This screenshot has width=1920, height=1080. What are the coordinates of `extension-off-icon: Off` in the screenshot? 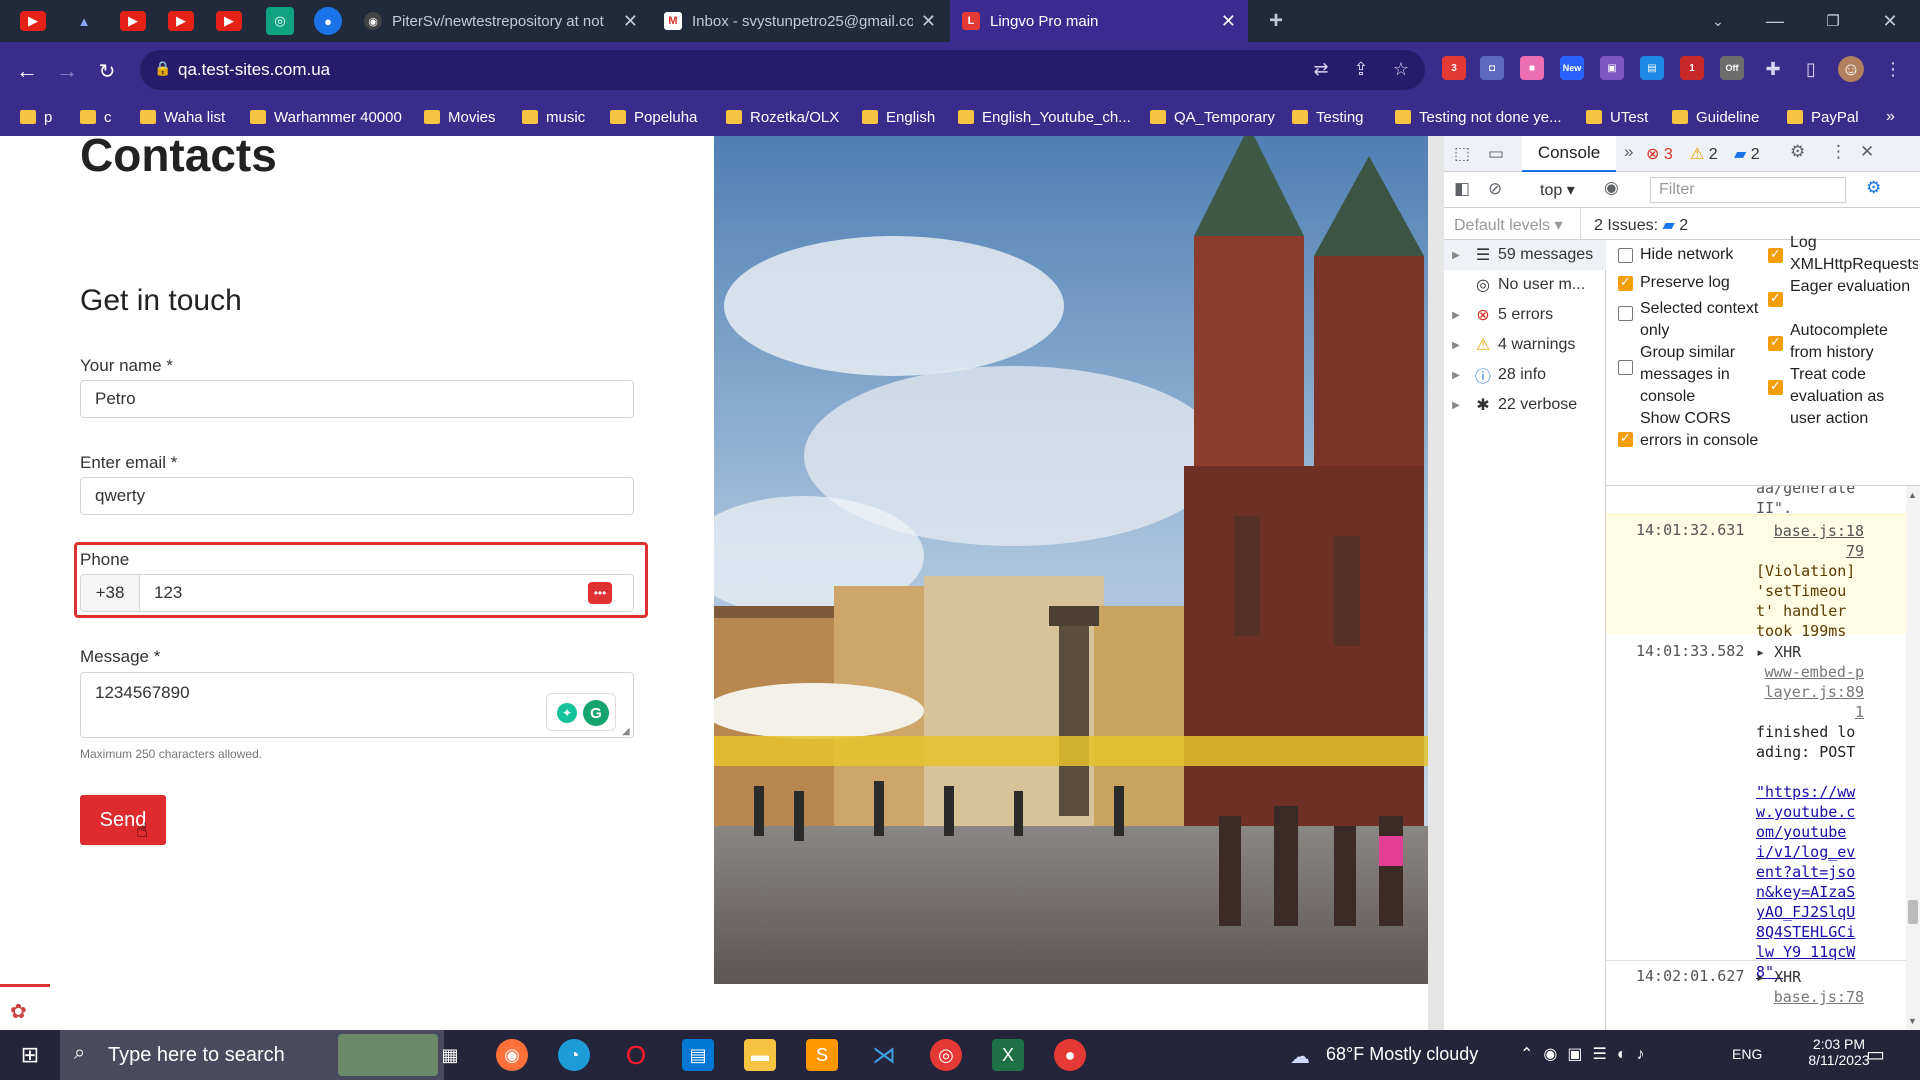 It's located at (1732, 68).